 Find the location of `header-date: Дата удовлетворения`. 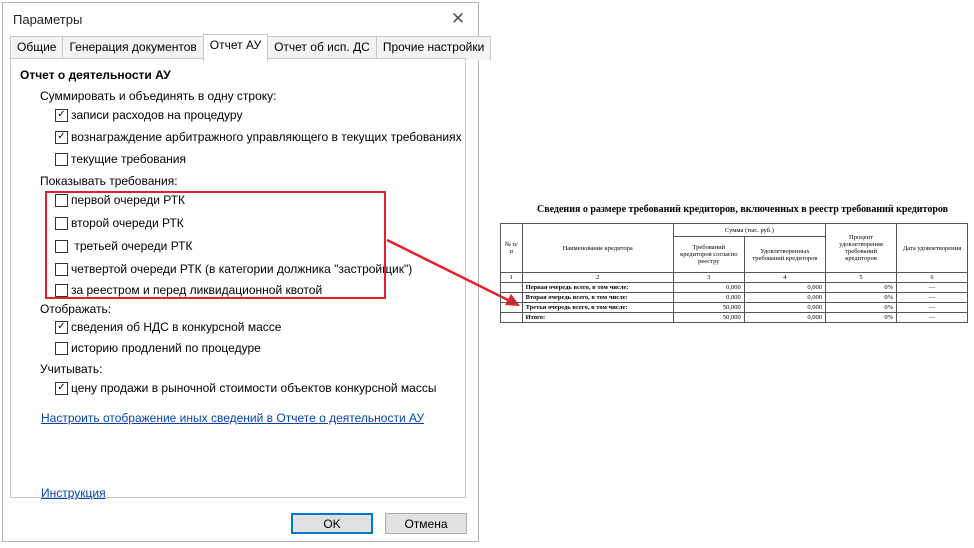

header-date: Дата удовлетворения is located at coordinates (932, 248).